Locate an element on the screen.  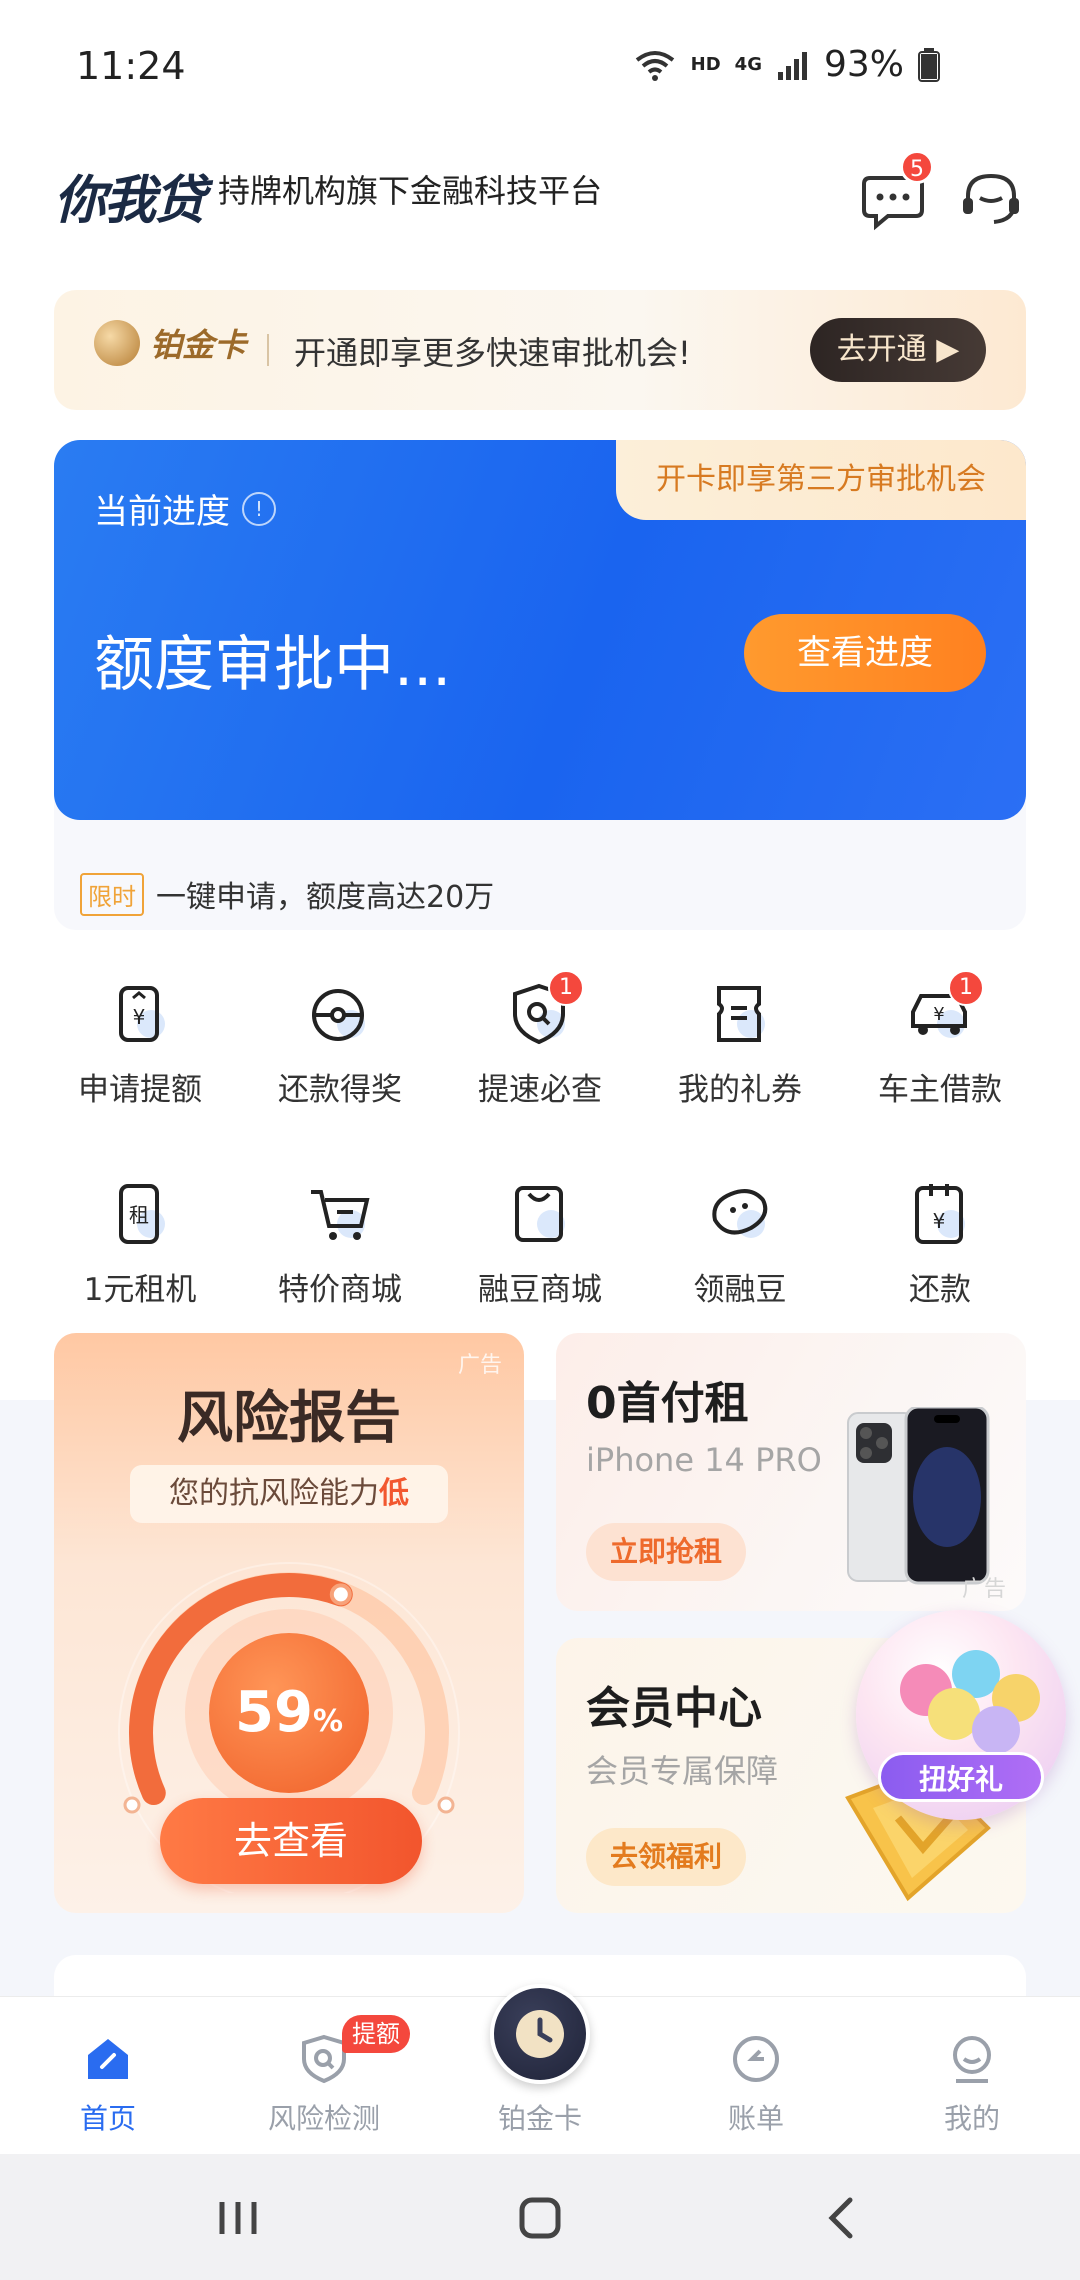
quick-action-bean-mall: 融豆商城 is located at coordinates (540, 1250).